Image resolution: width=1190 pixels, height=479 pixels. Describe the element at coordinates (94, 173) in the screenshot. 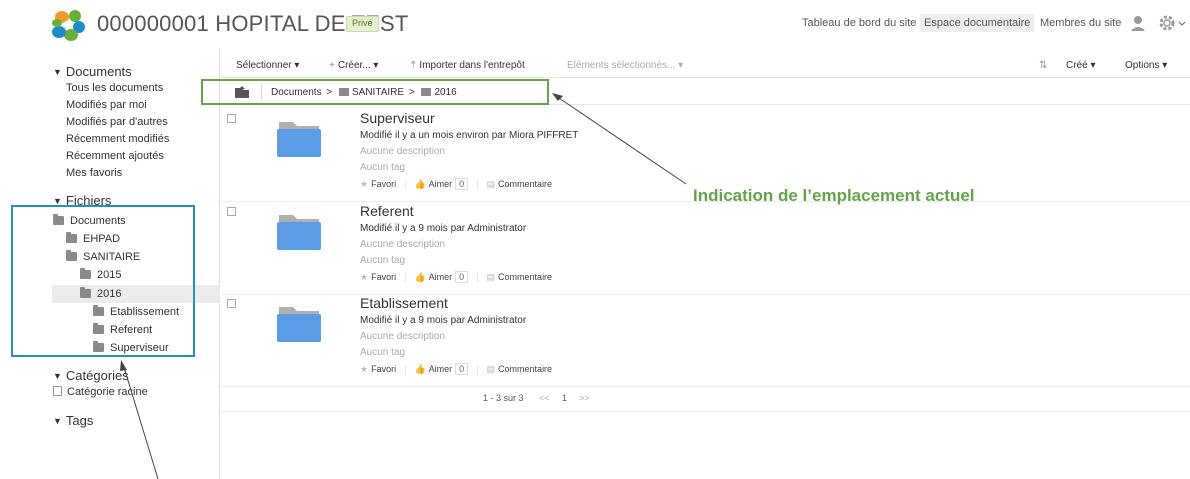

I see `filter-favorites: Mes favoris` at that location.